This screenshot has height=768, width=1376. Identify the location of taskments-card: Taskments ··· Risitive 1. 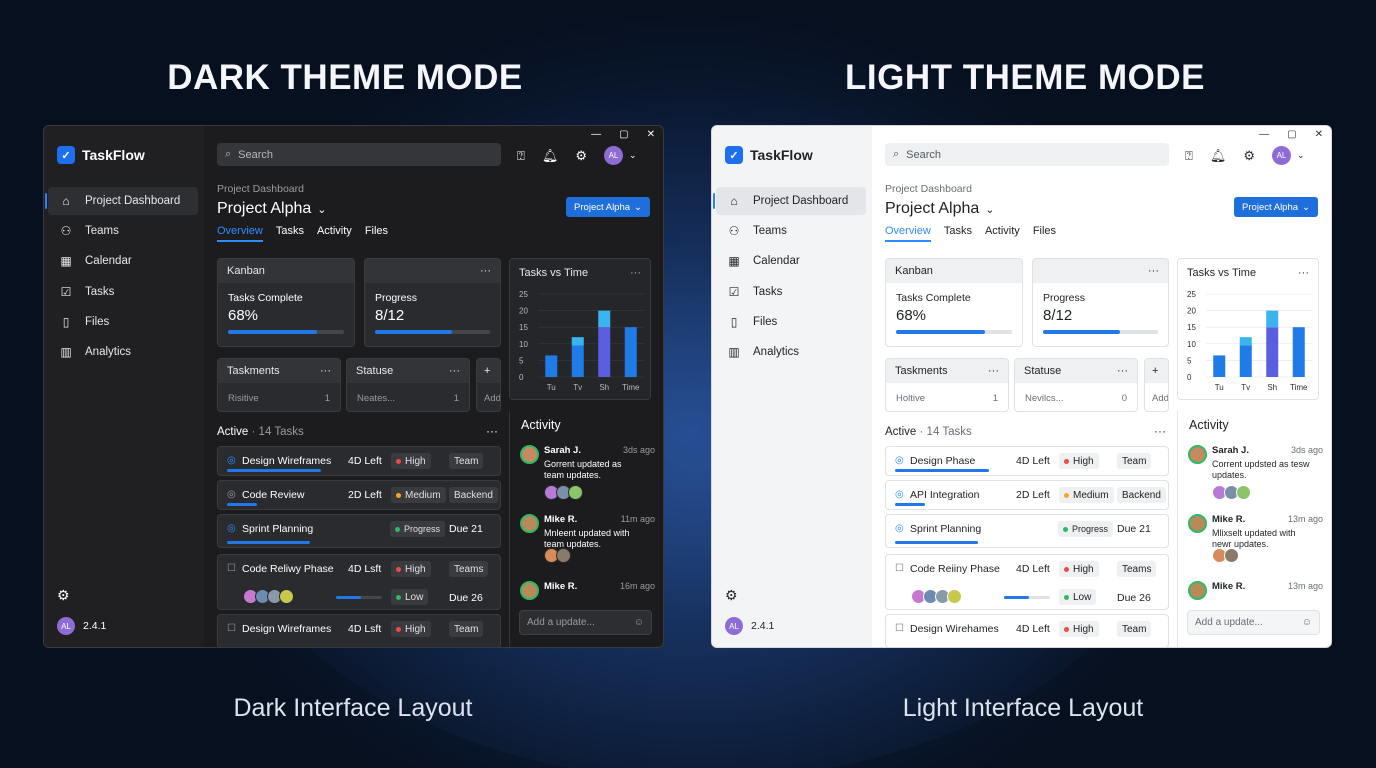
(279, 385).